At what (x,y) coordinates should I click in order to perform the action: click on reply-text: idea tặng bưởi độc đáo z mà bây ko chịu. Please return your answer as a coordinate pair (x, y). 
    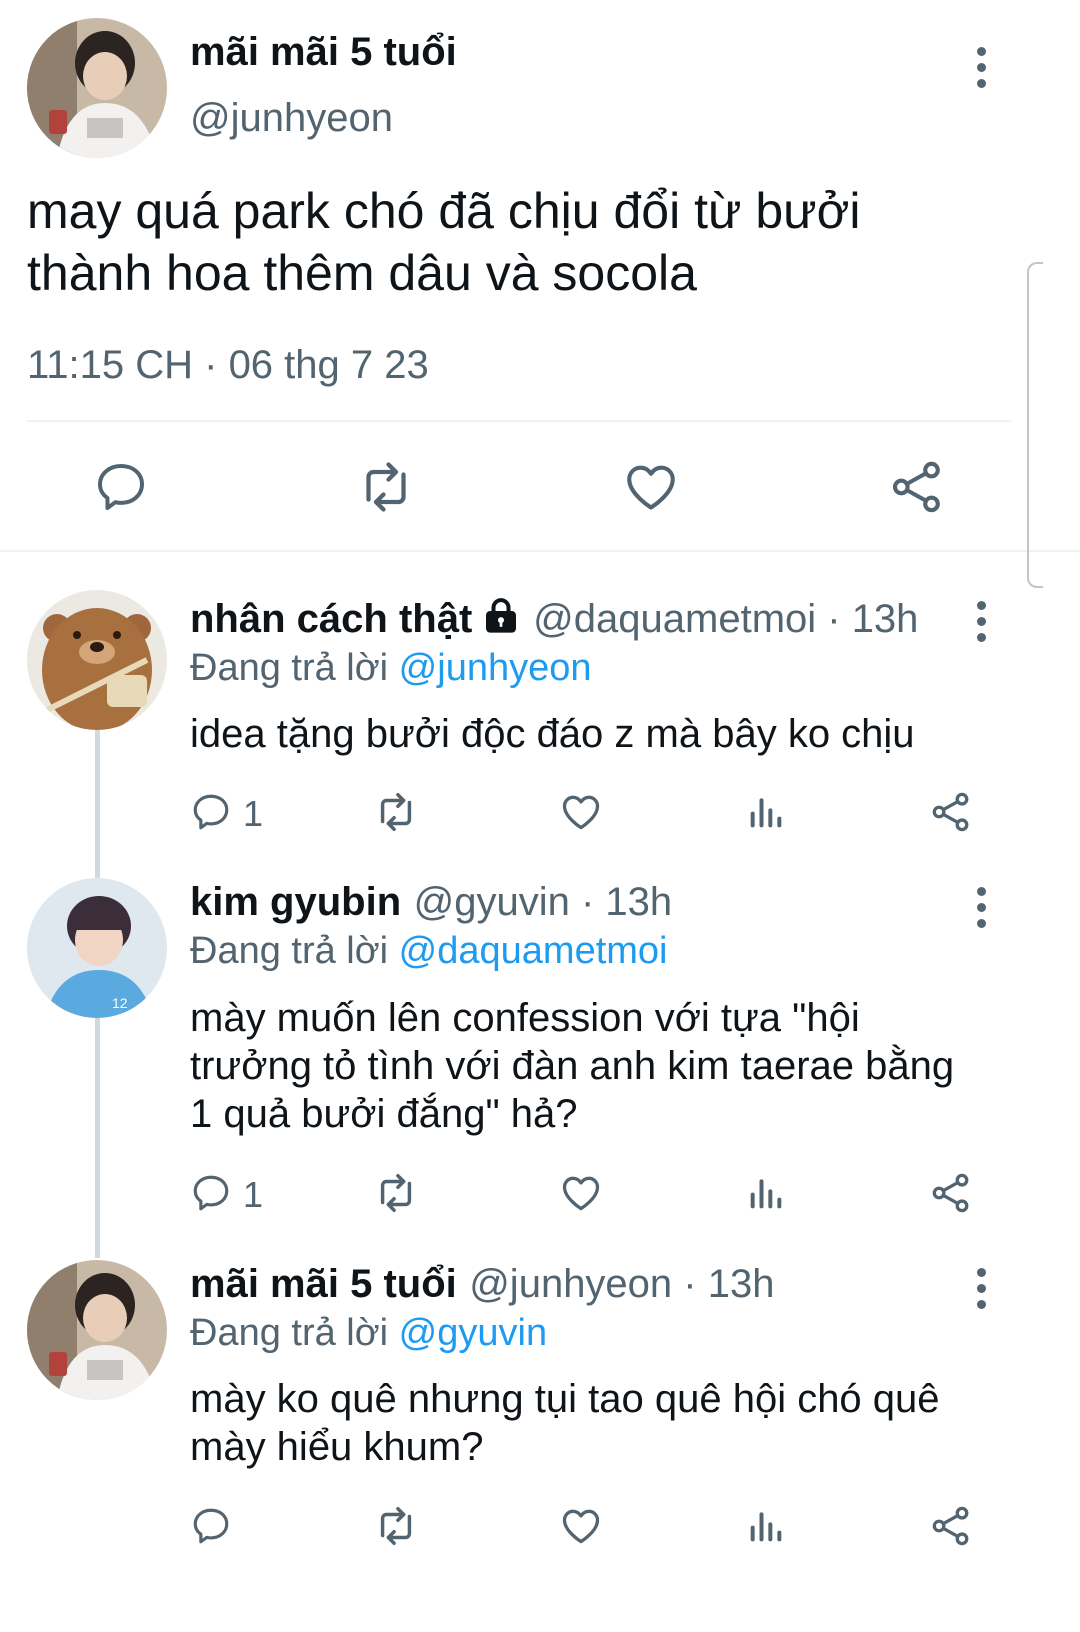
    Looking at the image, I should click on (552, 734).